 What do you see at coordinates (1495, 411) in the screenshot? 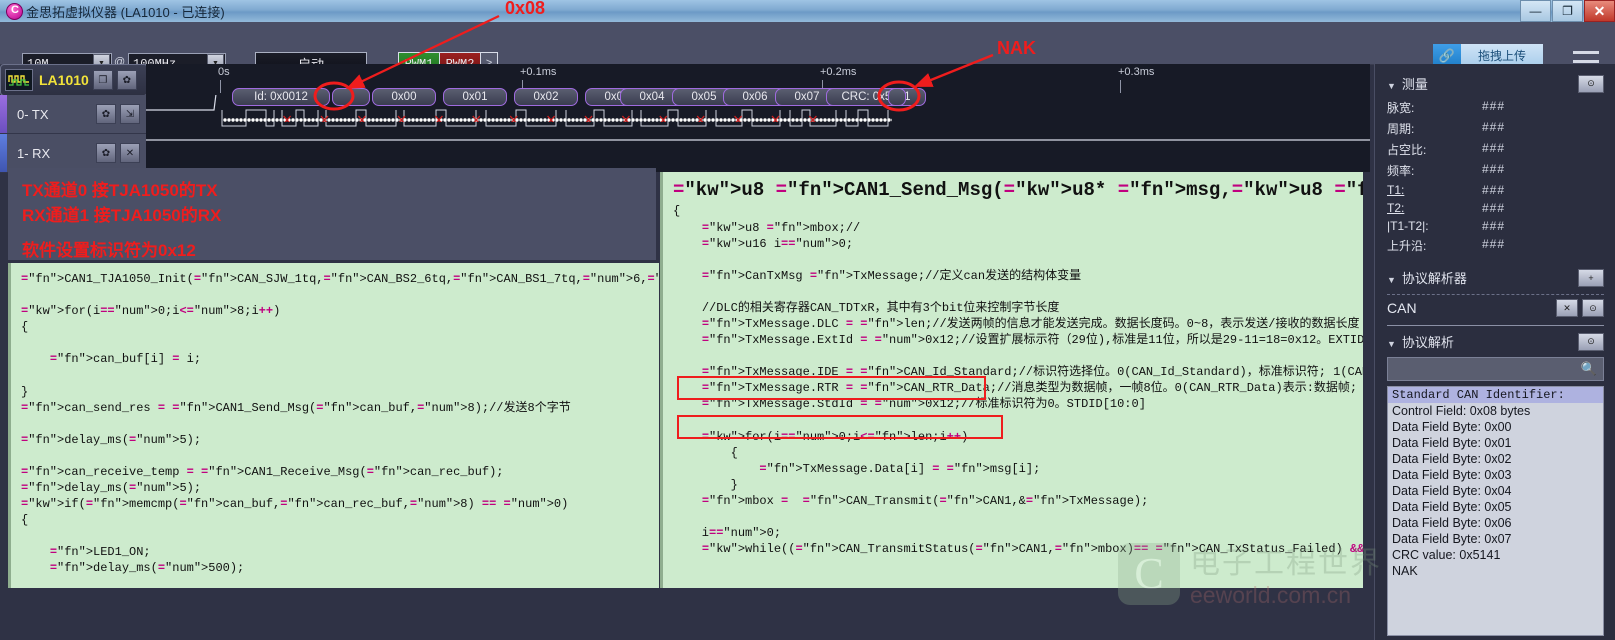
I see `decode-list-item: Control Field: 0x08 bytes` at bounding box center [1495, 411].